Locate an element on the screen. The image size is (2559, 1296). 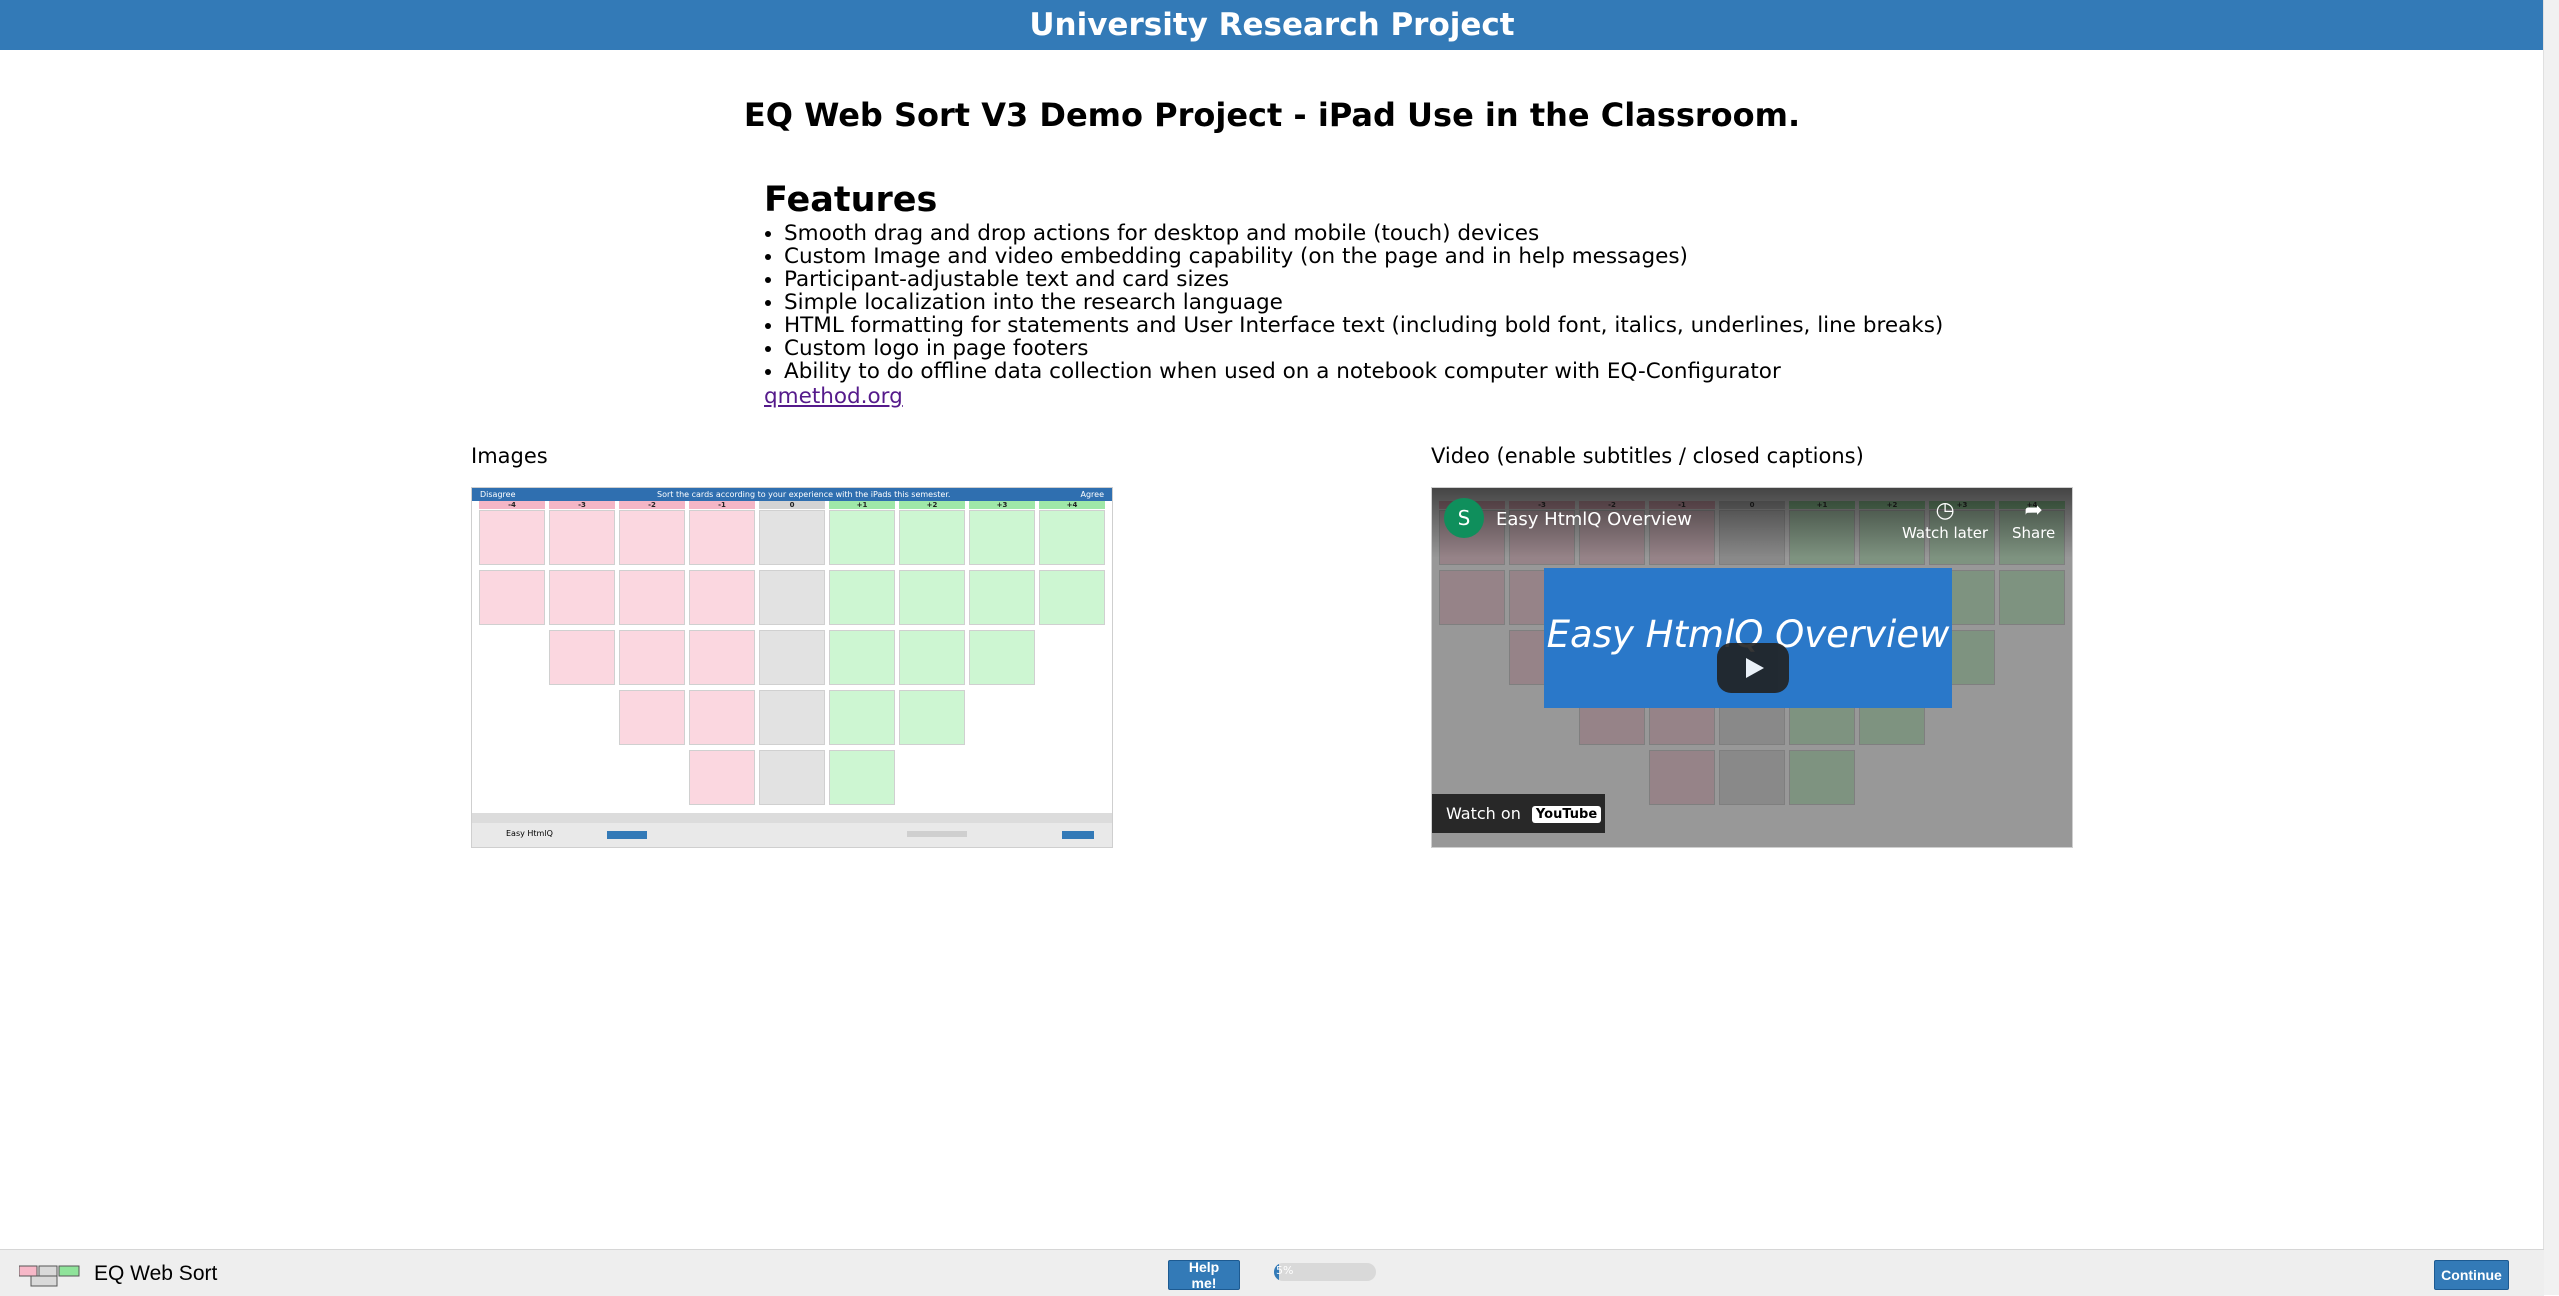
progress-bar: 5% is located at coordinates (1325, 1272).